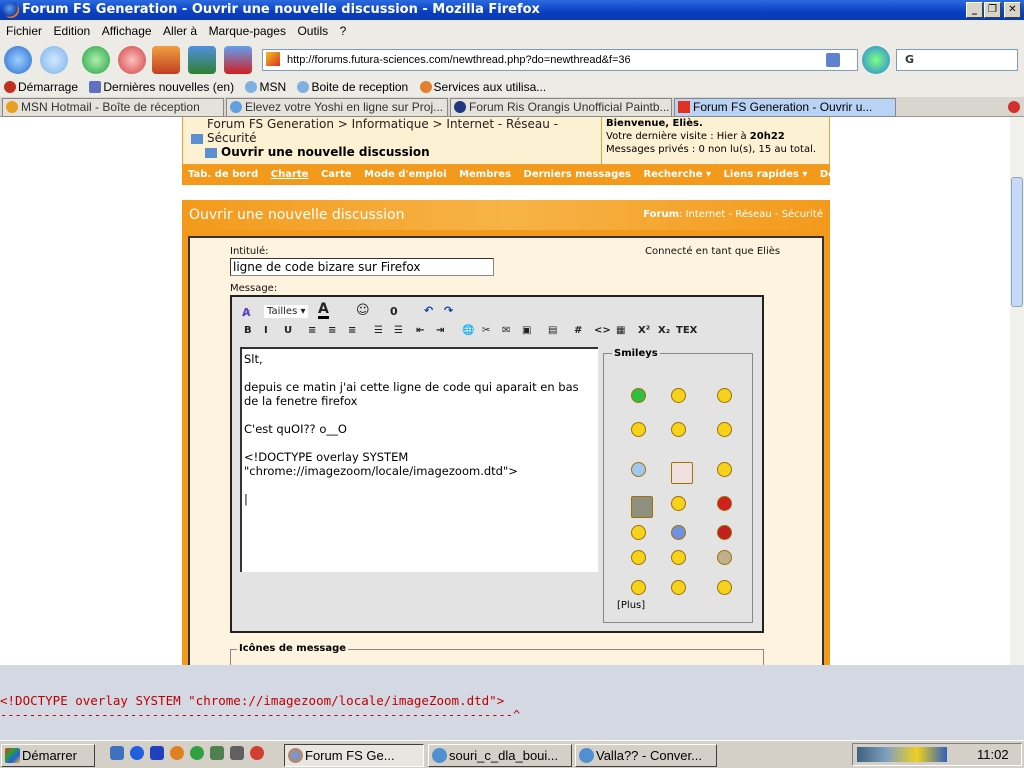  I want to click on menu-affichage: Affichage, so click(127, 31).